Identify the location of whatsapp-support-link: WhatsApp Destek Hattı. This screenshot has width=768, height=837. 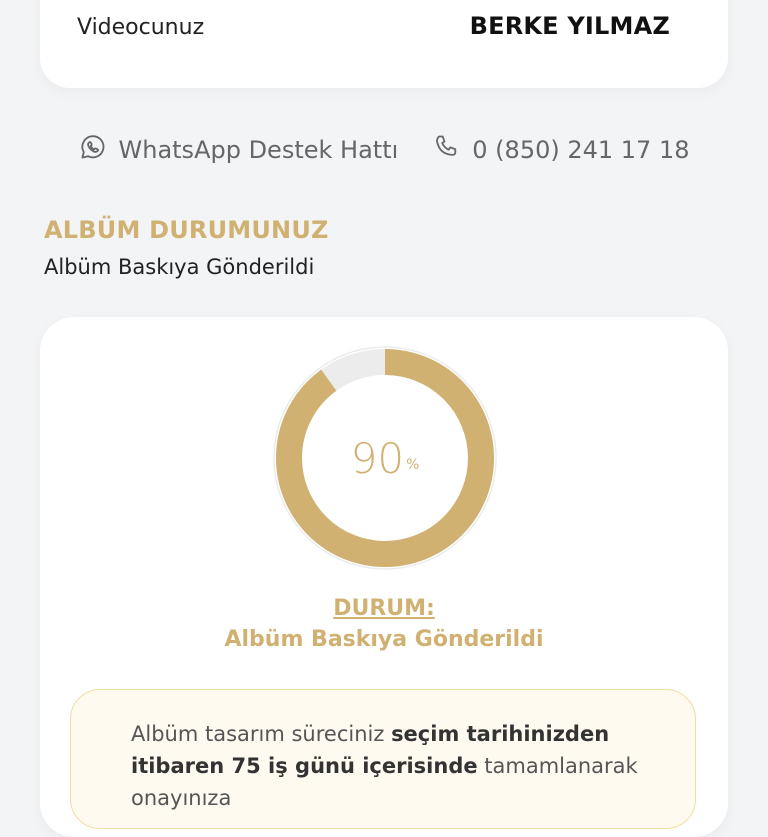
(239, 150).